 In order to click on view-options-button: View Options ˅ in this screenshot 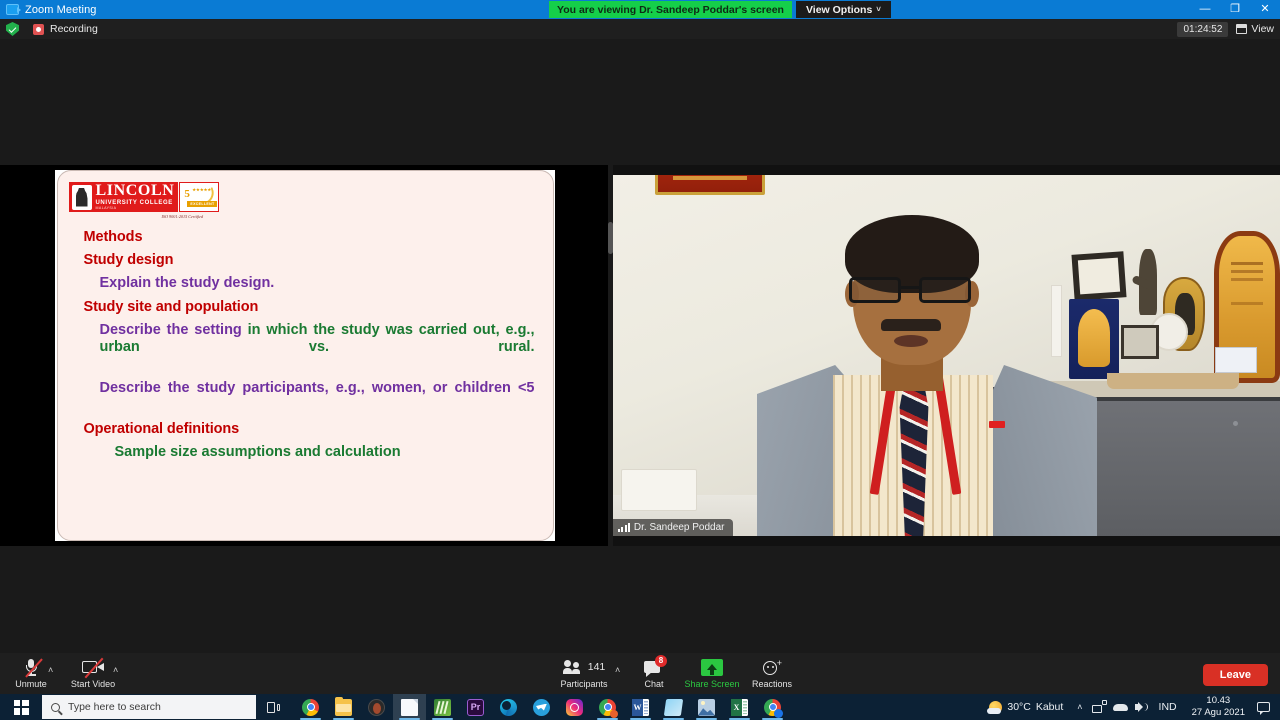, I will do `click(843, 9)`.